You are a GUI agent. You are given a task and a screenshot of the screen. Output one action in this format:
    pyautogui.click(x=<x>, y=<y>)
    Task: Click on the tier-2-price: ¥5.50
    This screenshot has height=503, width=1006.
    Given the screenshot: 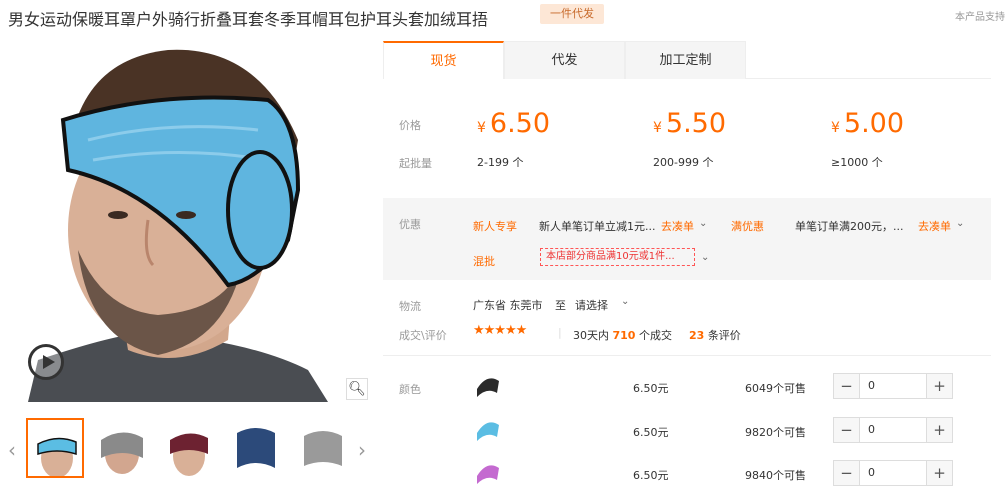 What is the action you would take?
    pyautogui.click(x=690, y=123)
    